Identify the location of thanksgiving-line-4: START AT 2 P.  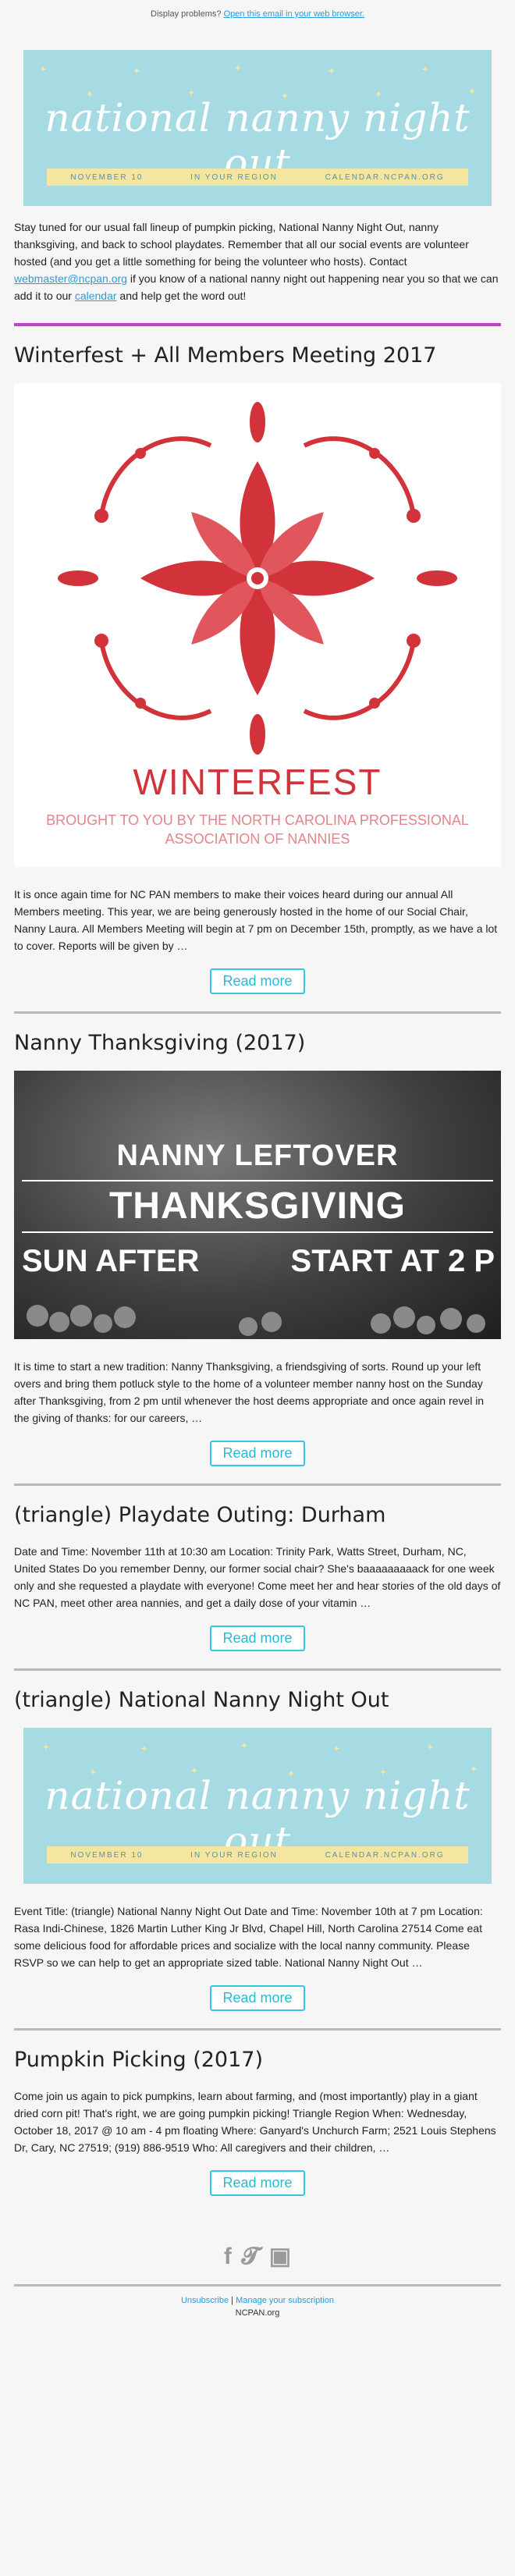
(392, 1261).